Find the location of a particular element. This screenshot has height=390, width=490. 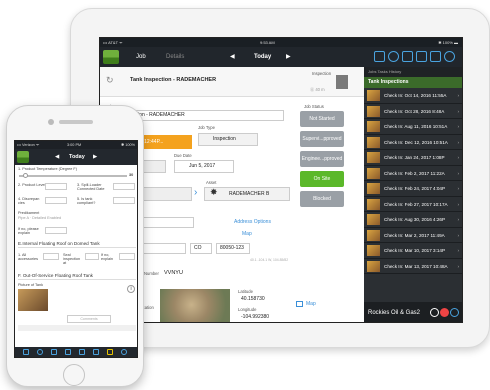

spill-input is located at coordinates (124, 186).